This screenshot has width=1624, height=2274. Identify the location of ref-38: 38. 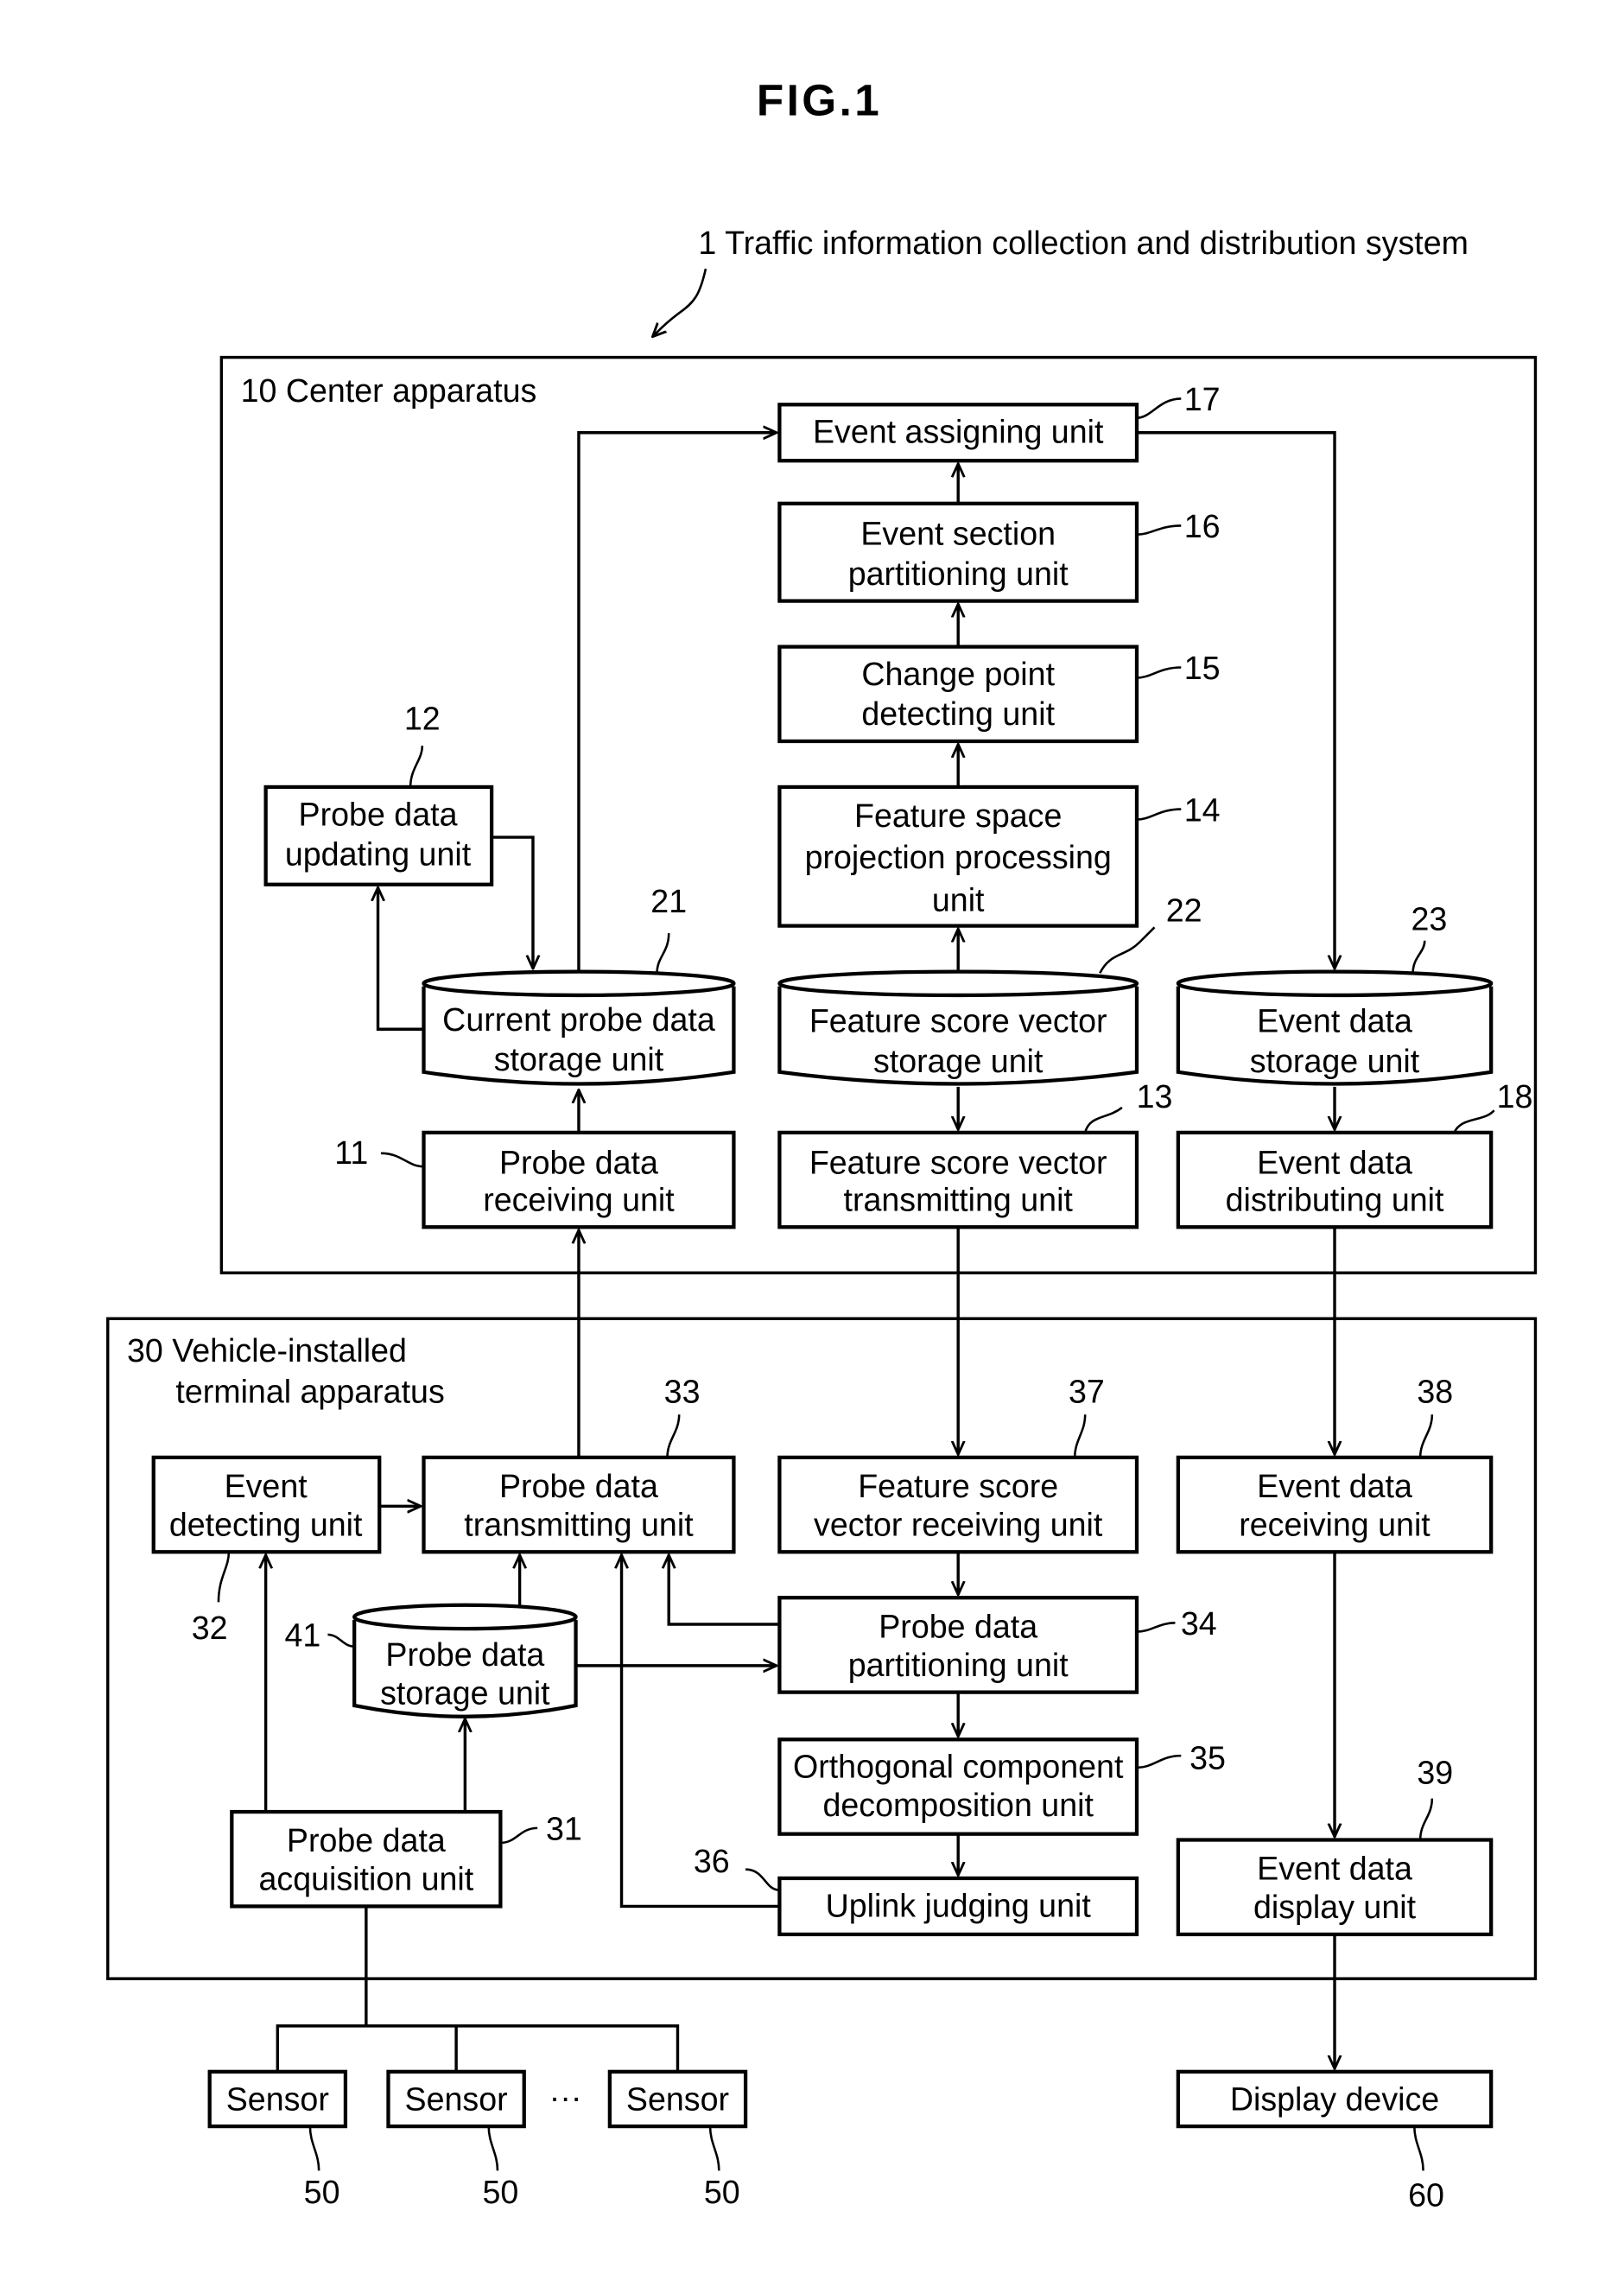
(1435, 1392).